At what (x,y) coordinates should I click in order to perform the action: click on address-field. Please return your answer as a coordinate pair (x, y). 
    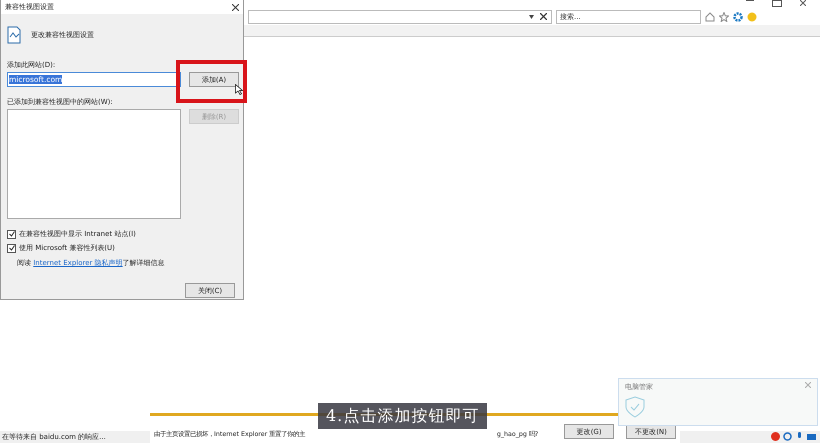
    Looking at the image, I should click on (400, 17).